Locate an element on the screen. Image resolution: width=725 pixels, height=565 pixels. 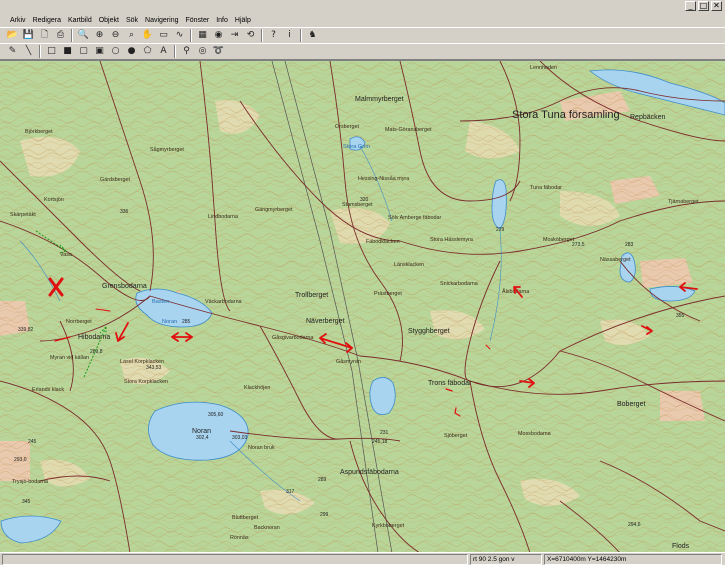
label-bjorkberget: Björkberget is located at coordinates (39, 132).